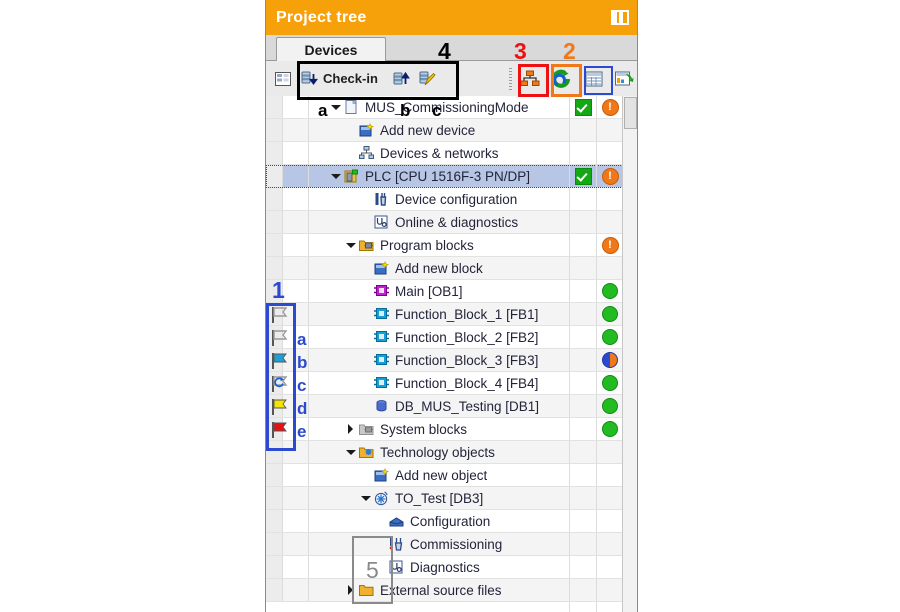 Image resolution: width=900 pixels, height=612 pixels. I want to click on split-panel-icon, so click(620, 17).